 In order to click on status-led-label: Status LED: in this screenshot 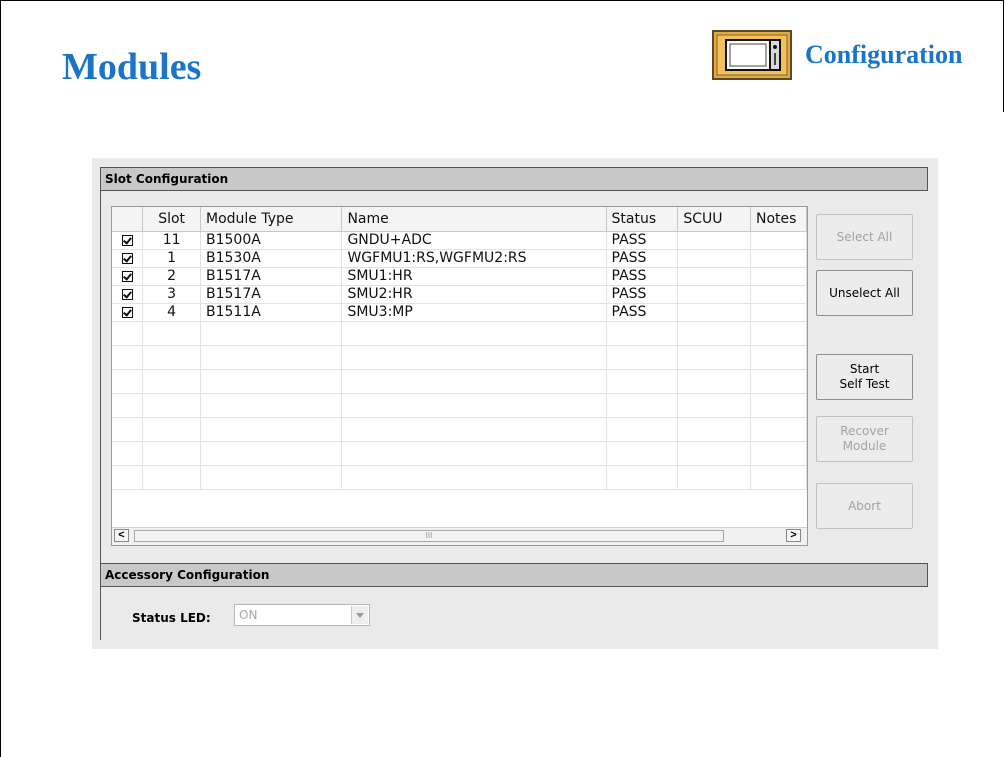, I will do `click(171, 618)`.